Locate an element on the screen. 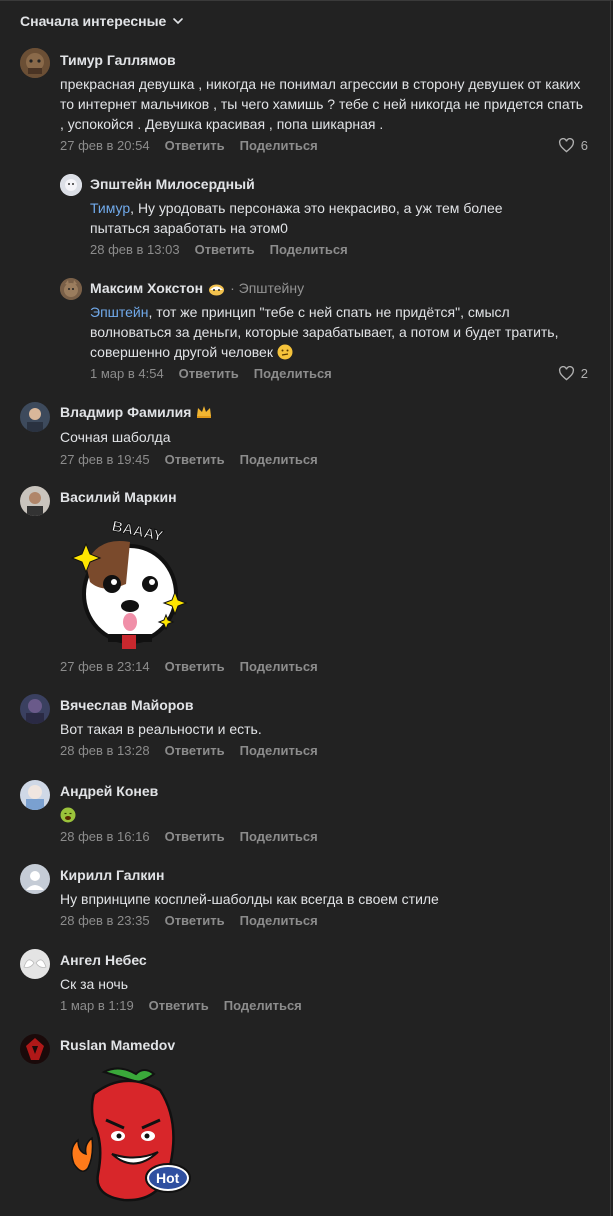 The width and height of the screenshot is (613, 1216). comment-author: Владмир Фамилия is located at coordinates (136, 412).